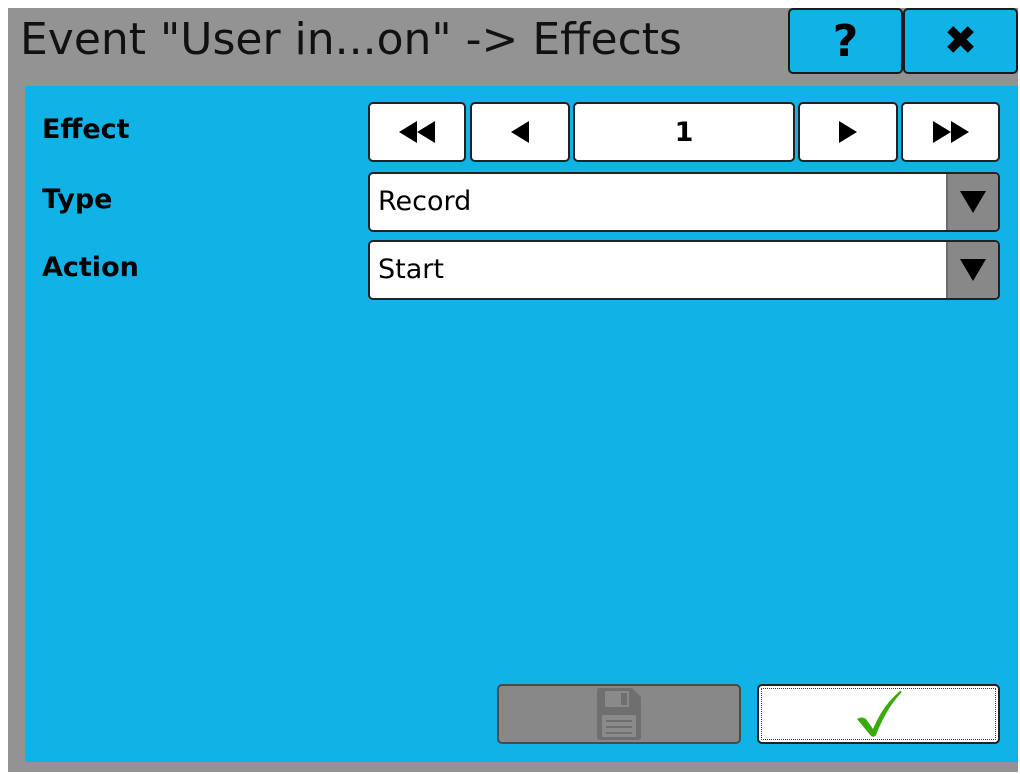  I want to click on action-label: Action, so click(90, 267).